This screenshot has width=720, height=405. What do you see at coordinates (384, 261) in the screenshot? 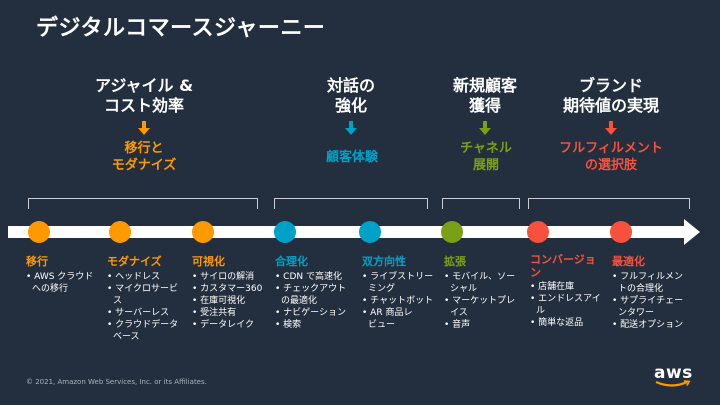
I see `stage-title: 双方向性` at bounding box center [384, 261].